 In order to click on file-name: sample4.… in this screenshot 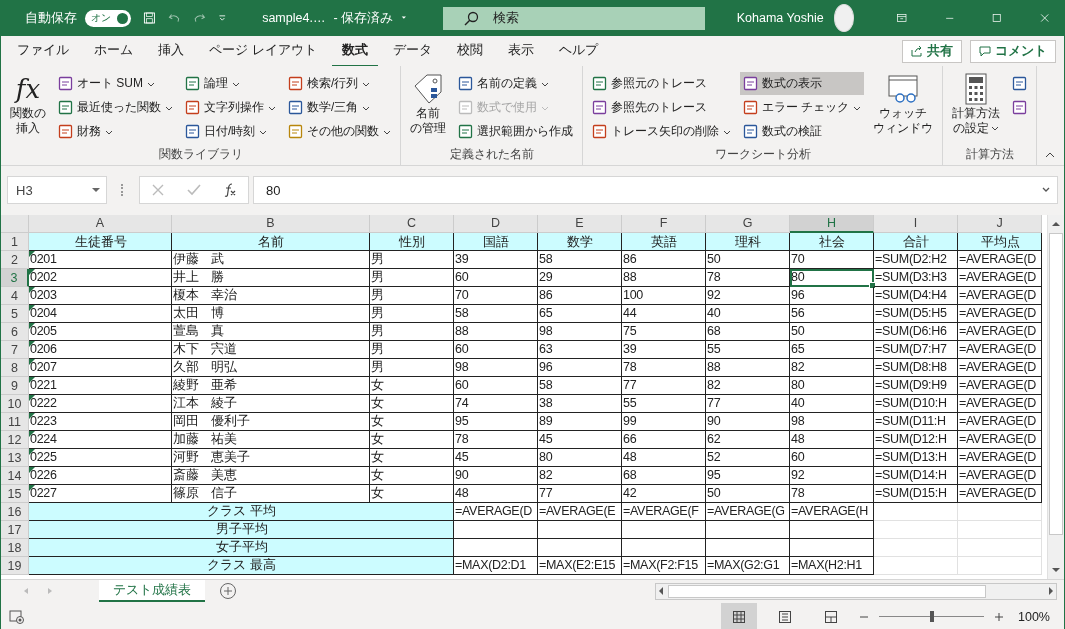, I will do `click(294, 18)`.